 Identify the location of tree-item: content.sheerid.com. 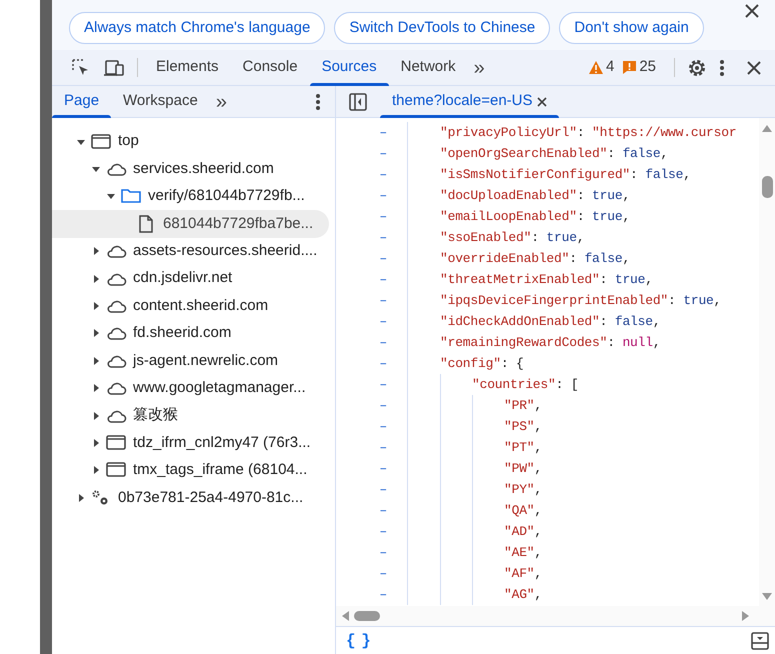
(190, 306).